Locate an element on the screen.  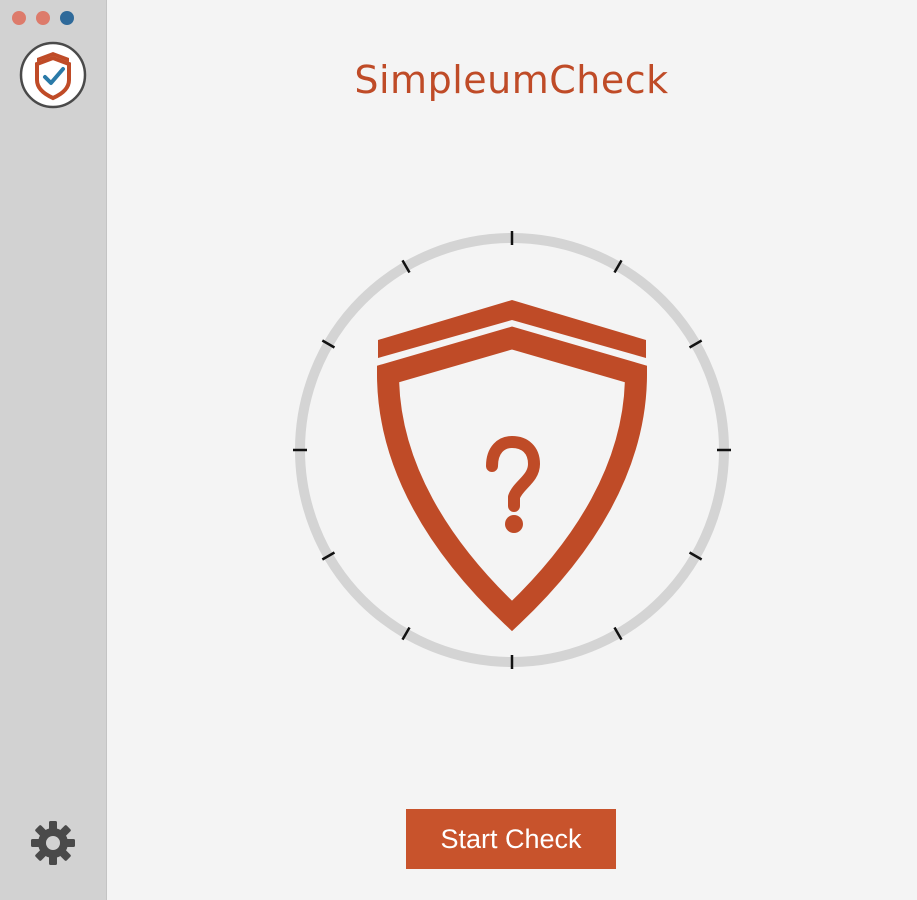
shield-question-icon is located at coordinates (512, 466).